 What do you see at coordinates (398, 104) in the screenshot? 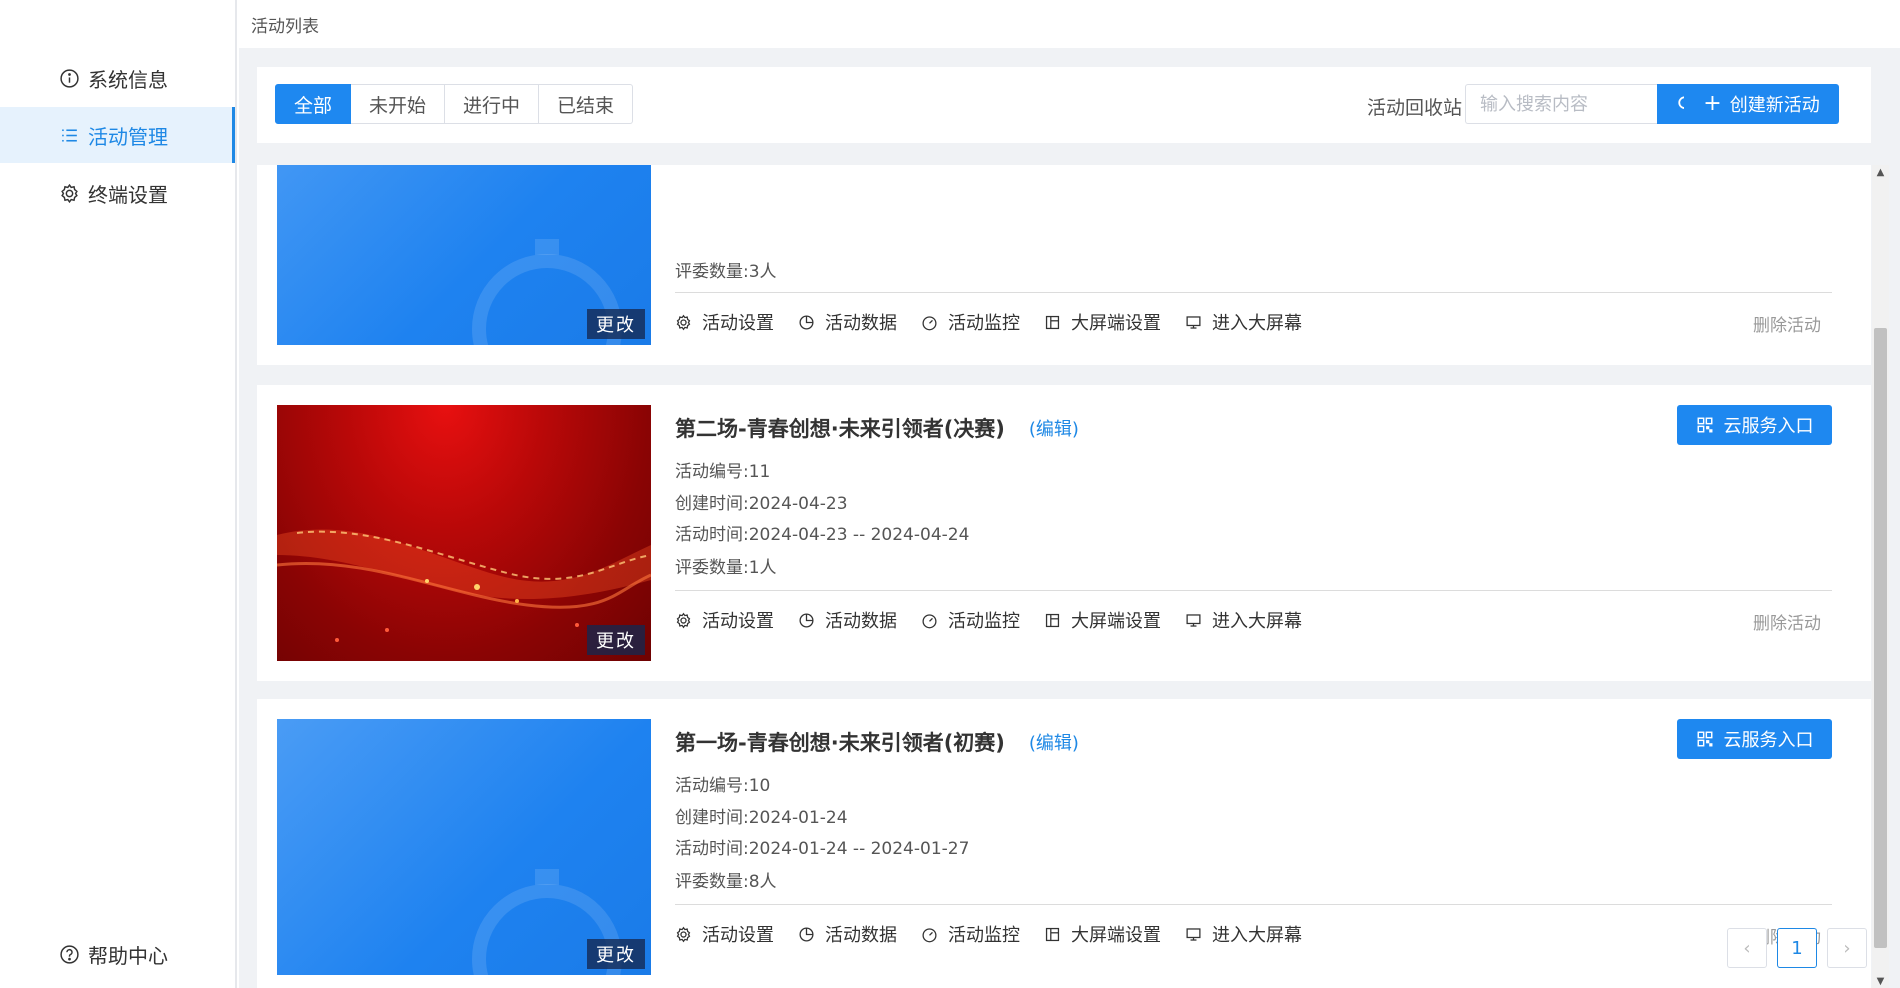
I see `filter-not-started-button: 未开始` at bounding box center [398, 104].